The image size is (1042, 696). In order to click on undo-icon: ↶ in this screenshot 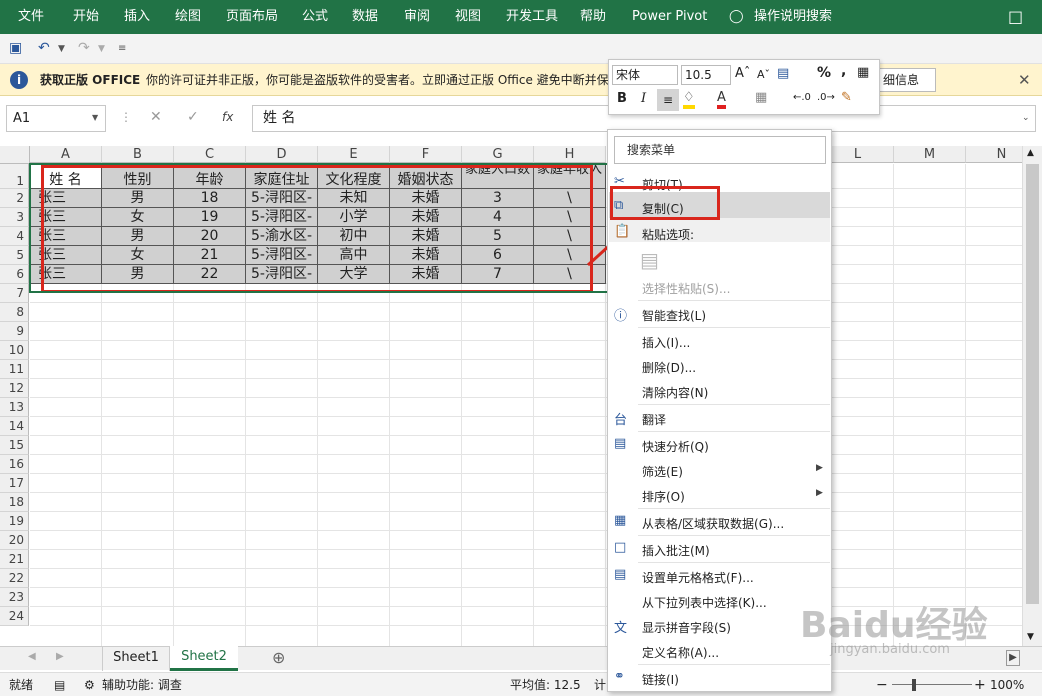, I will do `click(44, 48)`.